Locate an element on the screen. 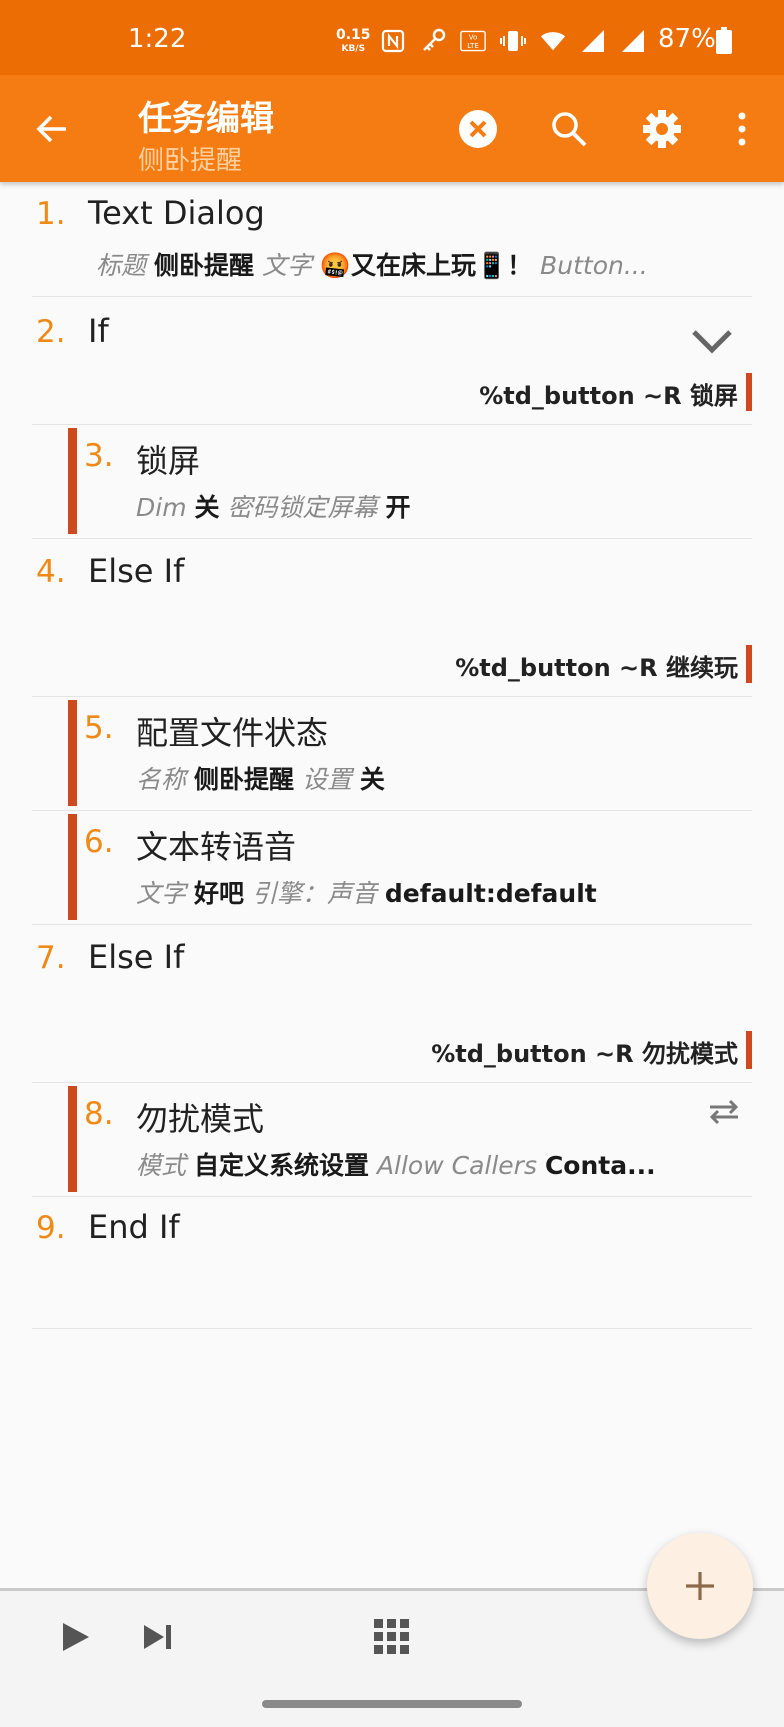 The height and width of the screenshot is (1727, 784). skip-next-icon is located at coordinates (157, 1637).